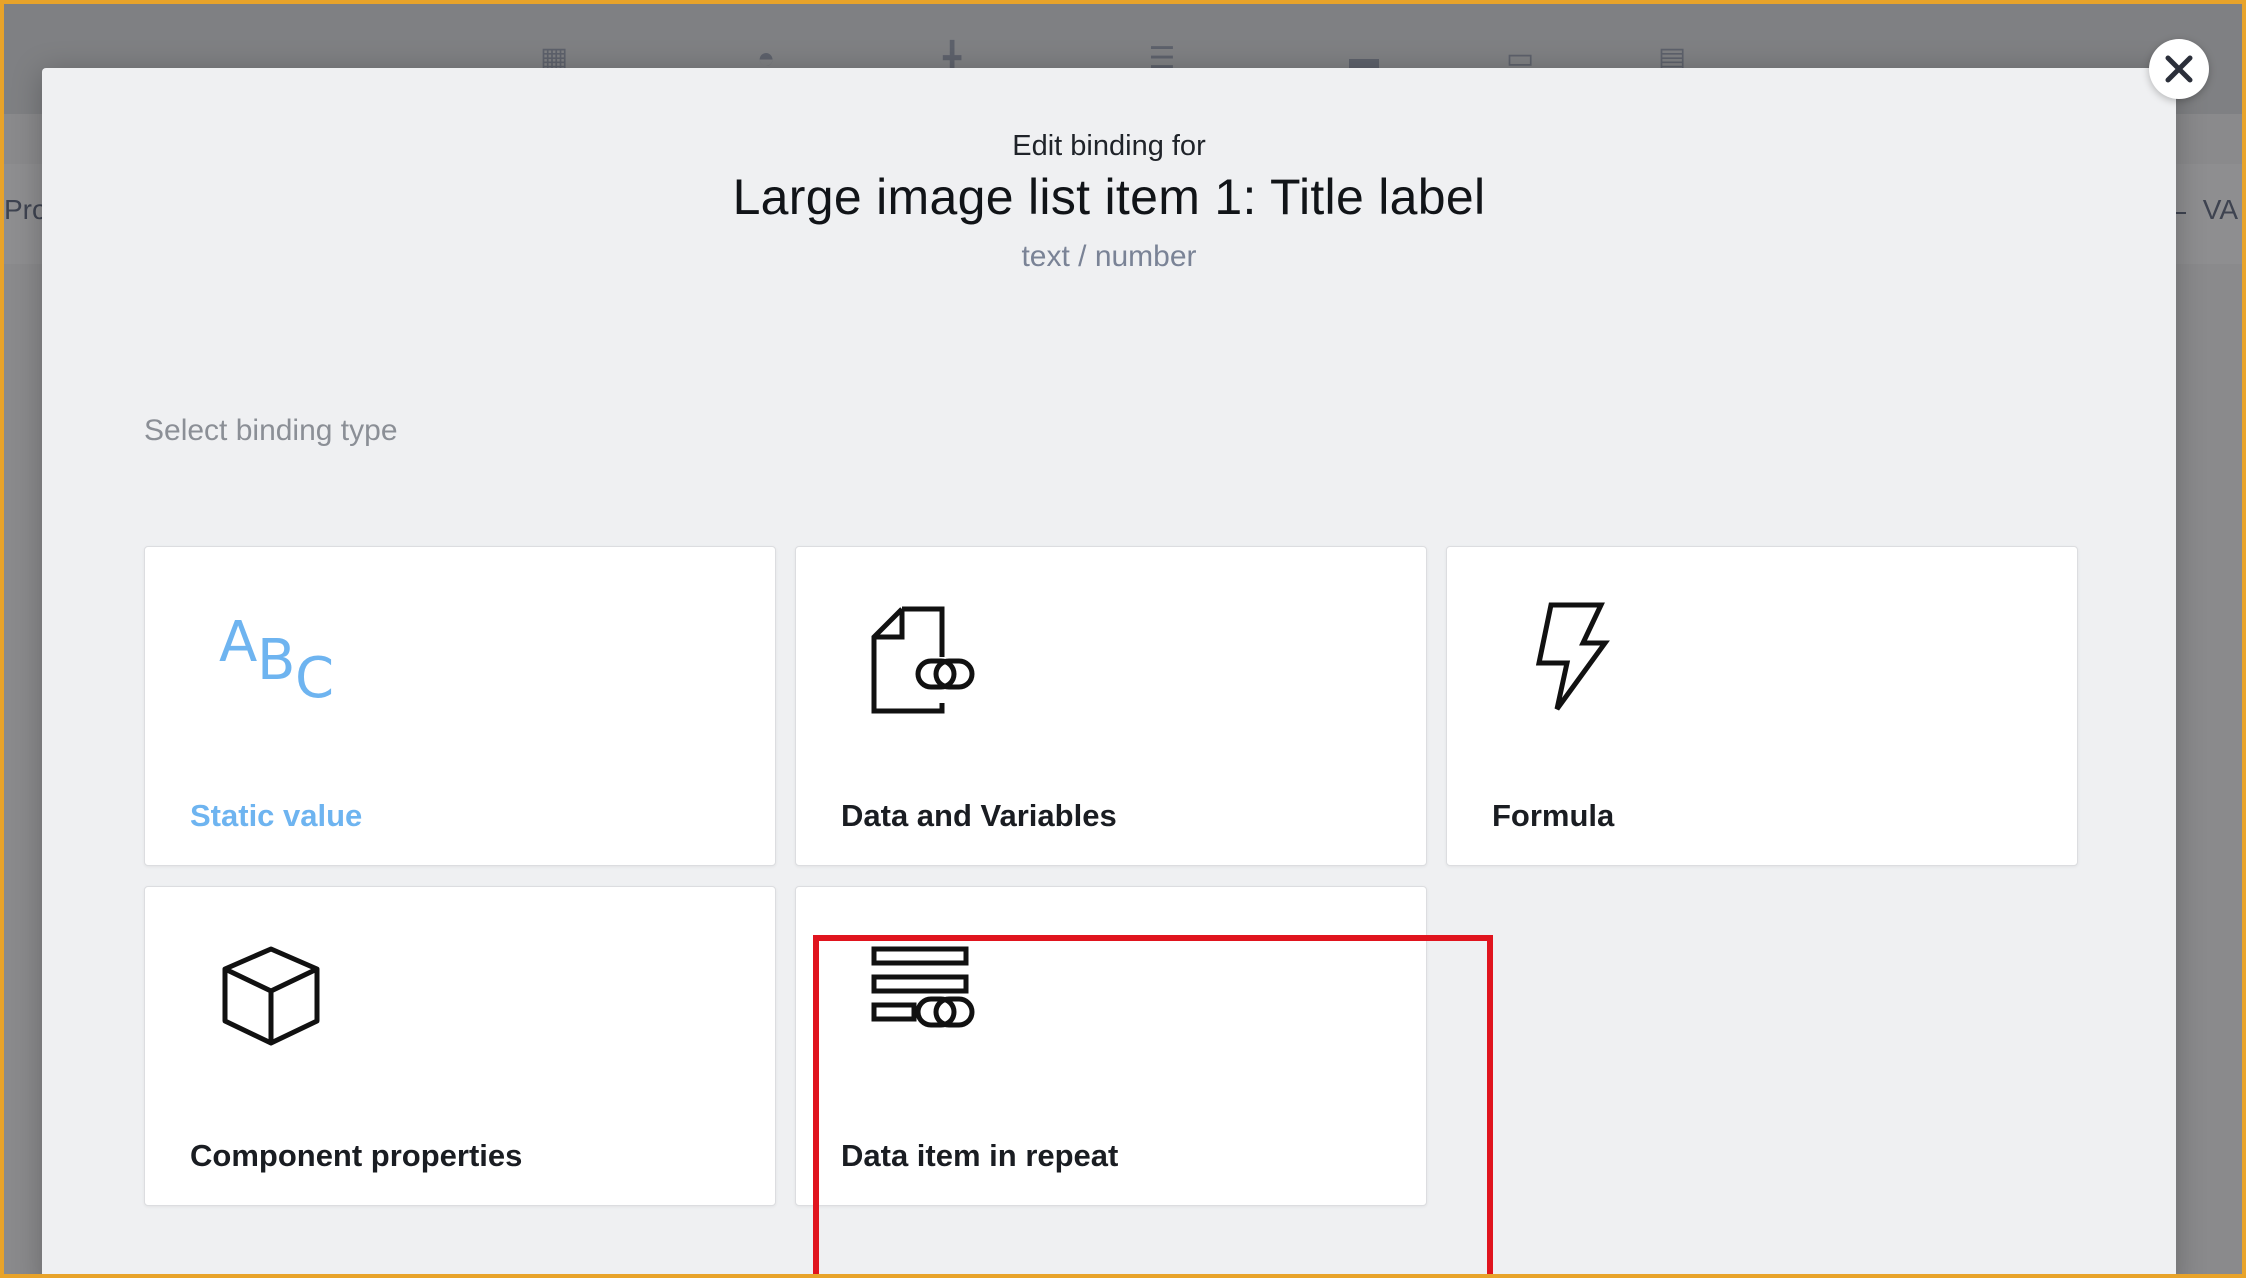 The width and height of the screenshot is (2246, 1278). Describe the element at coordinates (923, 660) in the screenshot. I see `document-link-icon` at that location.